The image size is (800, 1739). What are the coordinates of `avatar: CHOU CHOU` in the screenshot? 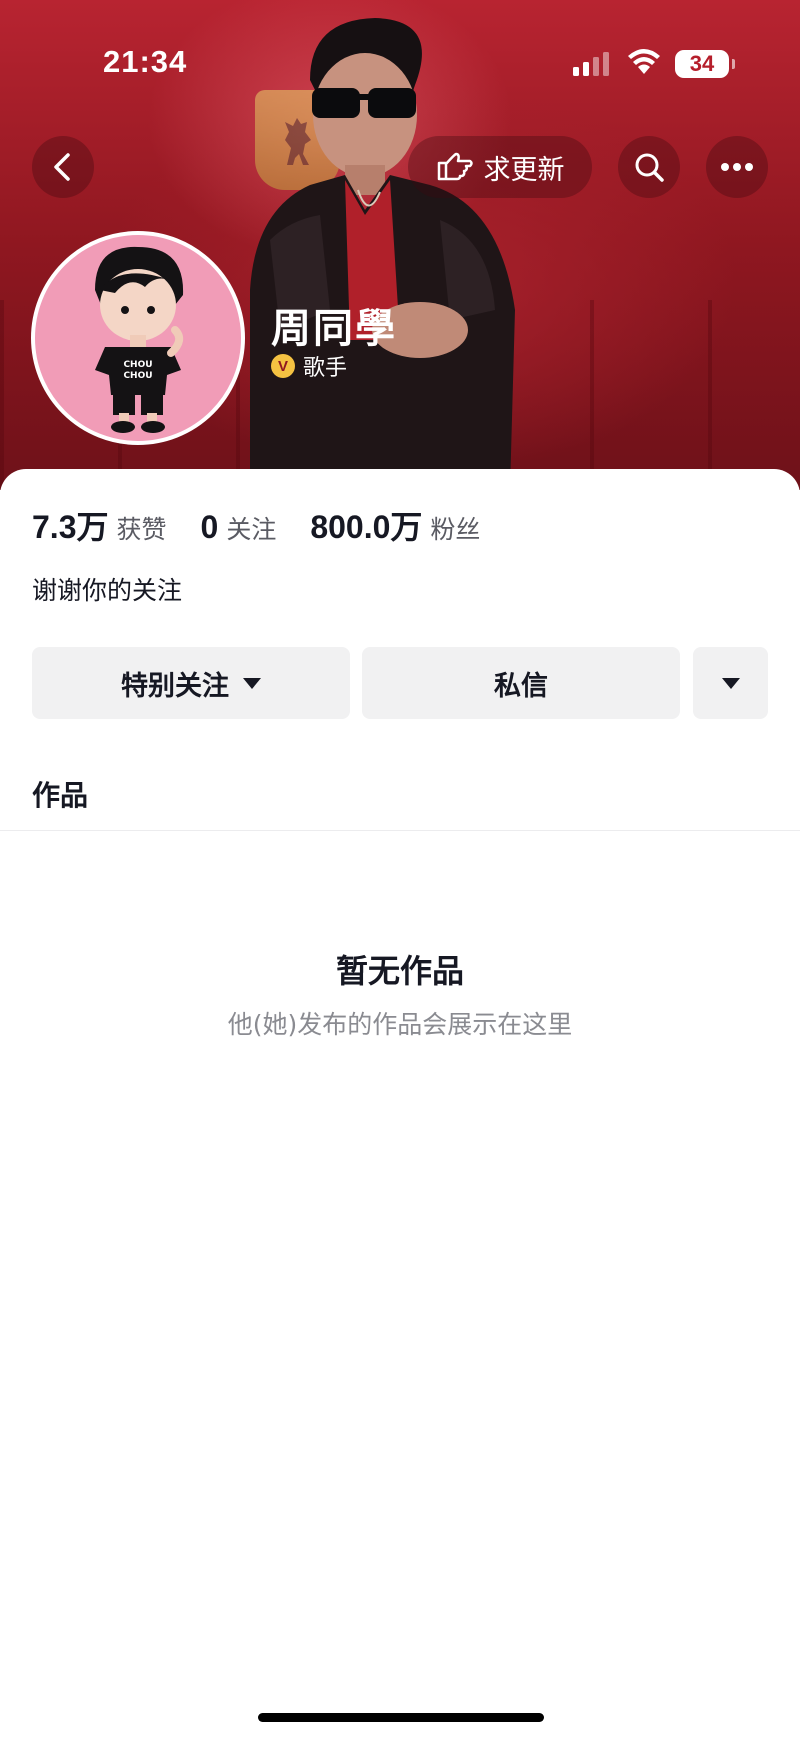 It's located at (138, 338).